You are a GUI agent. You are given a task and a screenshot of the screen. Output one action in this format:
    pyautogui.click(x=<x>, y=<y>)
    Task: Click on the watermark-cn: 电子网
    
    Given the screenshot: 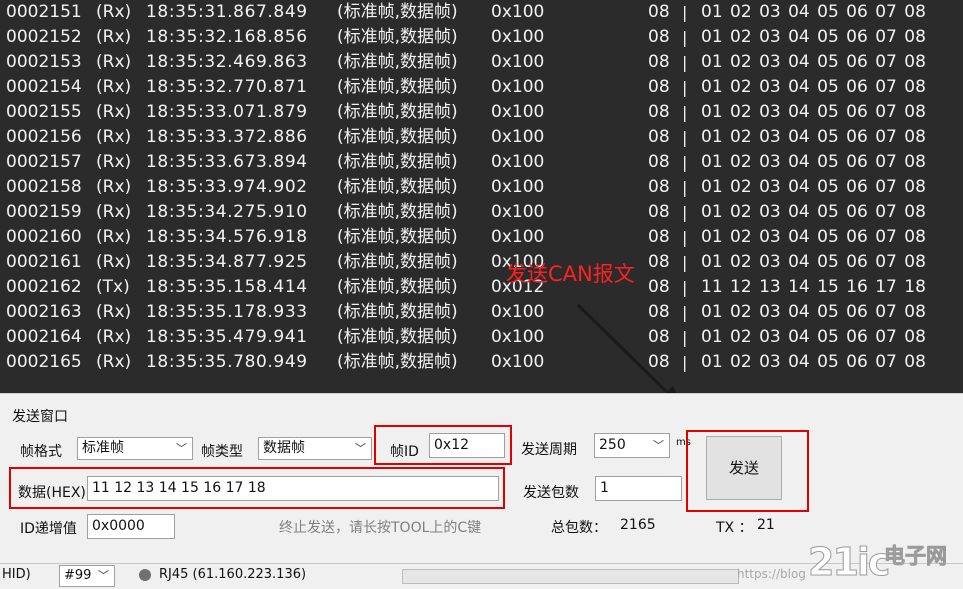 What is the action you would take?
    pyautogui.click(x=916, y=556)
    